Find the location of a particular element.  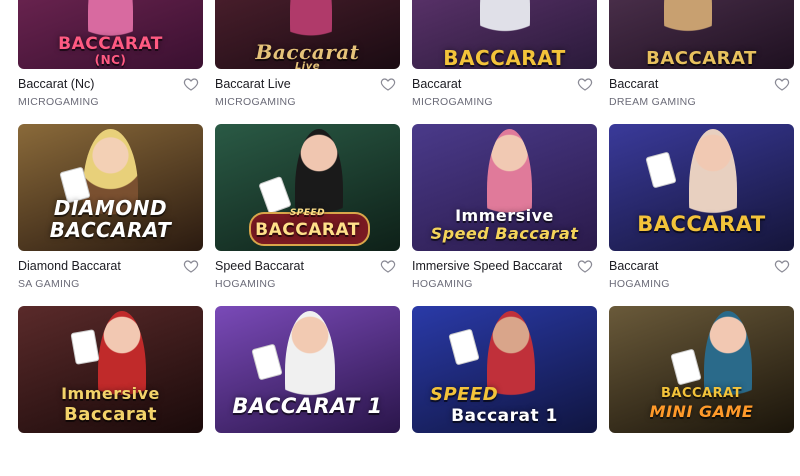

game-art-title: DIAMOND is located at coordinates (110, 208).